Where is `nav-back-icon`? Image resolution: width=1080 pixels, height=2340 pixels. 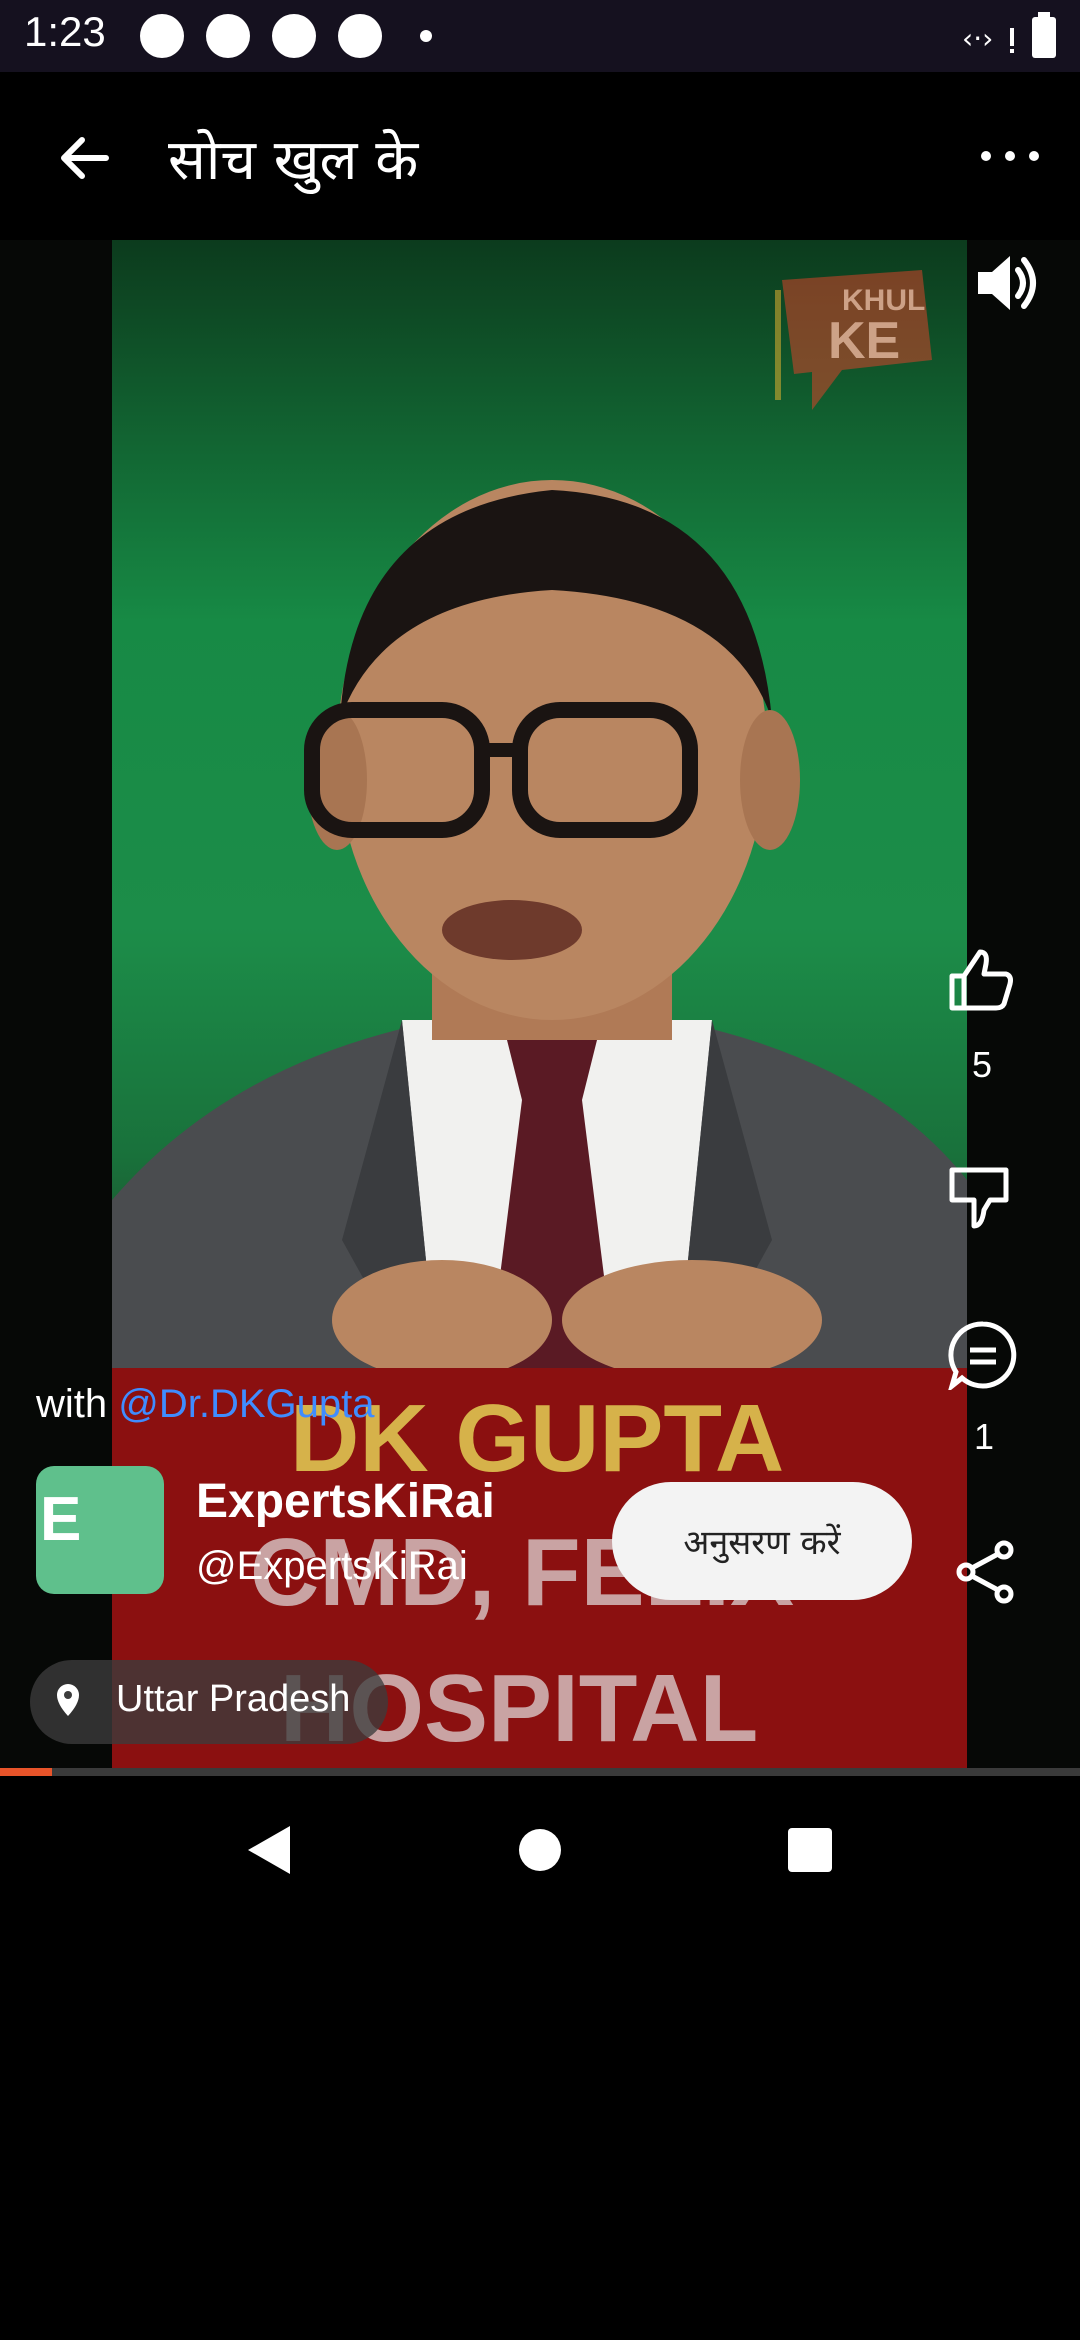 nav-back-icon is located at coordinates (268, 1850).